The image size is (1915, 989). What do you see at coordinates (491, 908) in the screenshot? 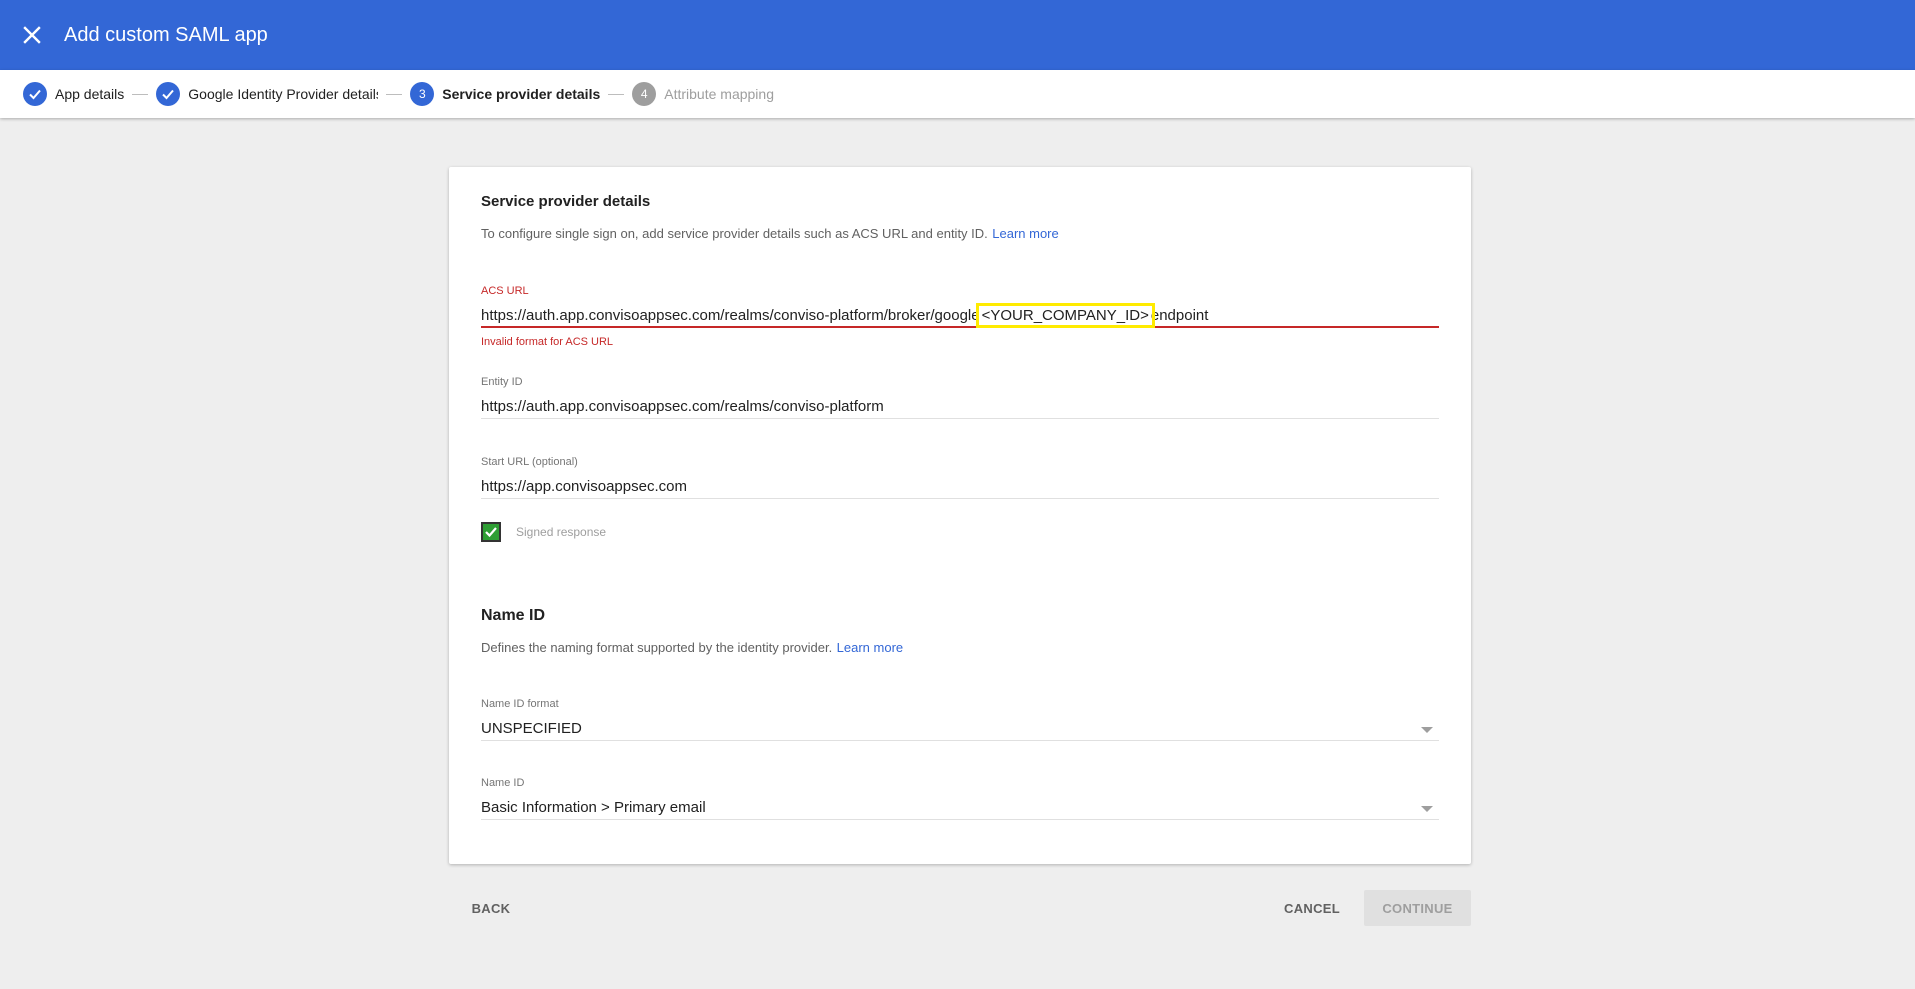
I see `back-button: BACK` at bounding box center [491, 908].